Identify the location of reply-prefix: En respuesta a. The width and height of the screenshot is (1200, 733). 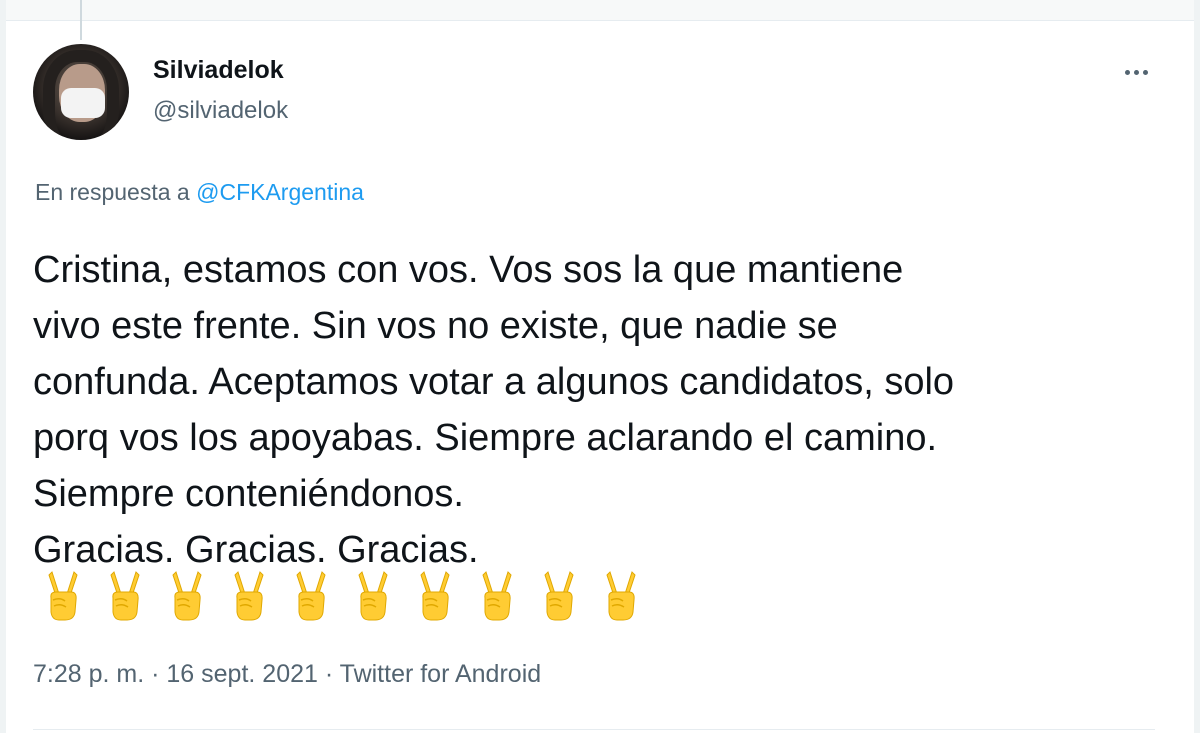
(116, 192).